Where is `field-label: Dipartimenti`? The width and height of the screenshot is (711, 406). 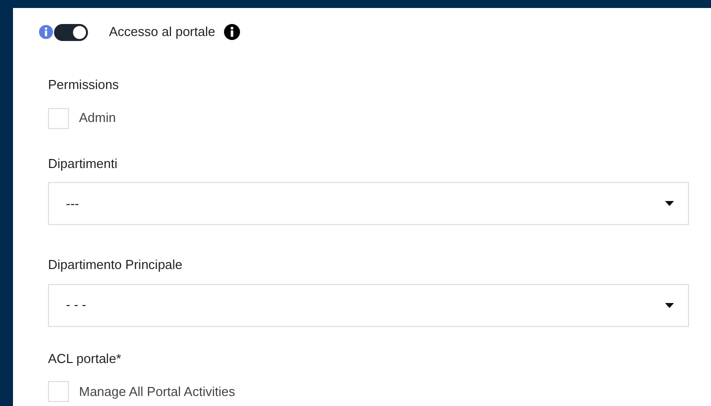 field-label: Dipartimenti is located at coordinates (83, 163).